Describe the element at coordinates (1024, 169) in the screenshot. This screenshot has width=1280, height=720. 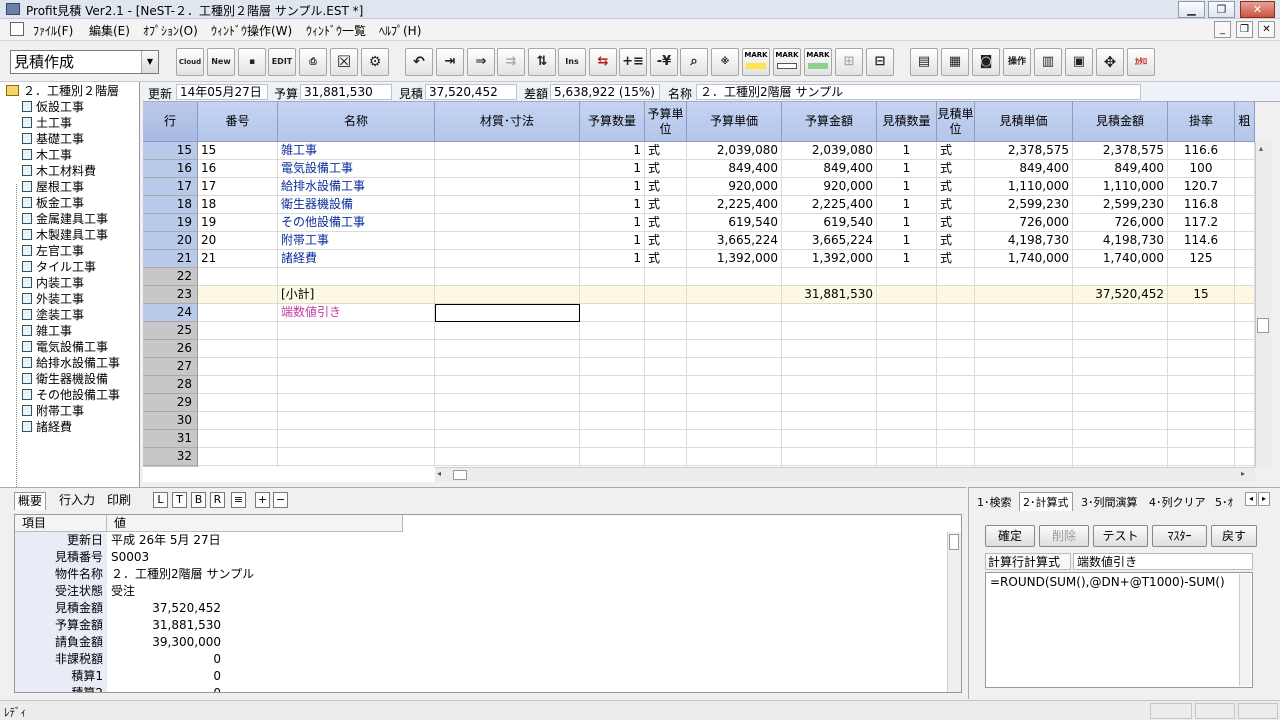
I see `grid-cell: 849,400` at that location.